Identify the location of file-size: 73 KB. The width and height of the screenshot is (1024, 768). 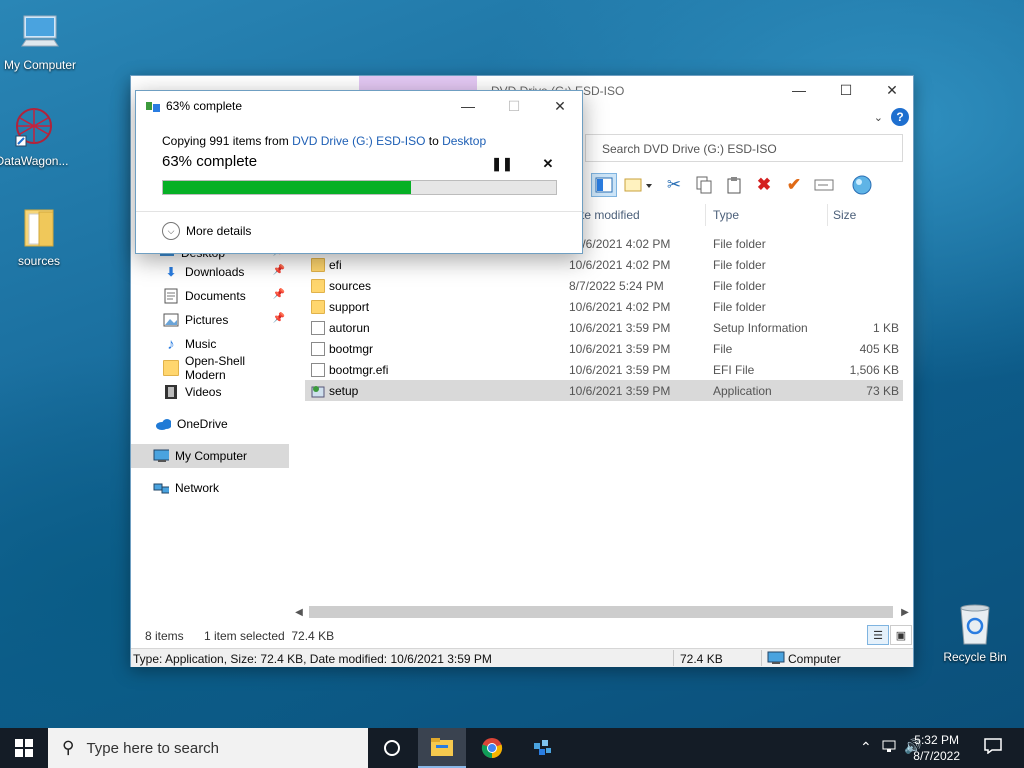
(882, 391).